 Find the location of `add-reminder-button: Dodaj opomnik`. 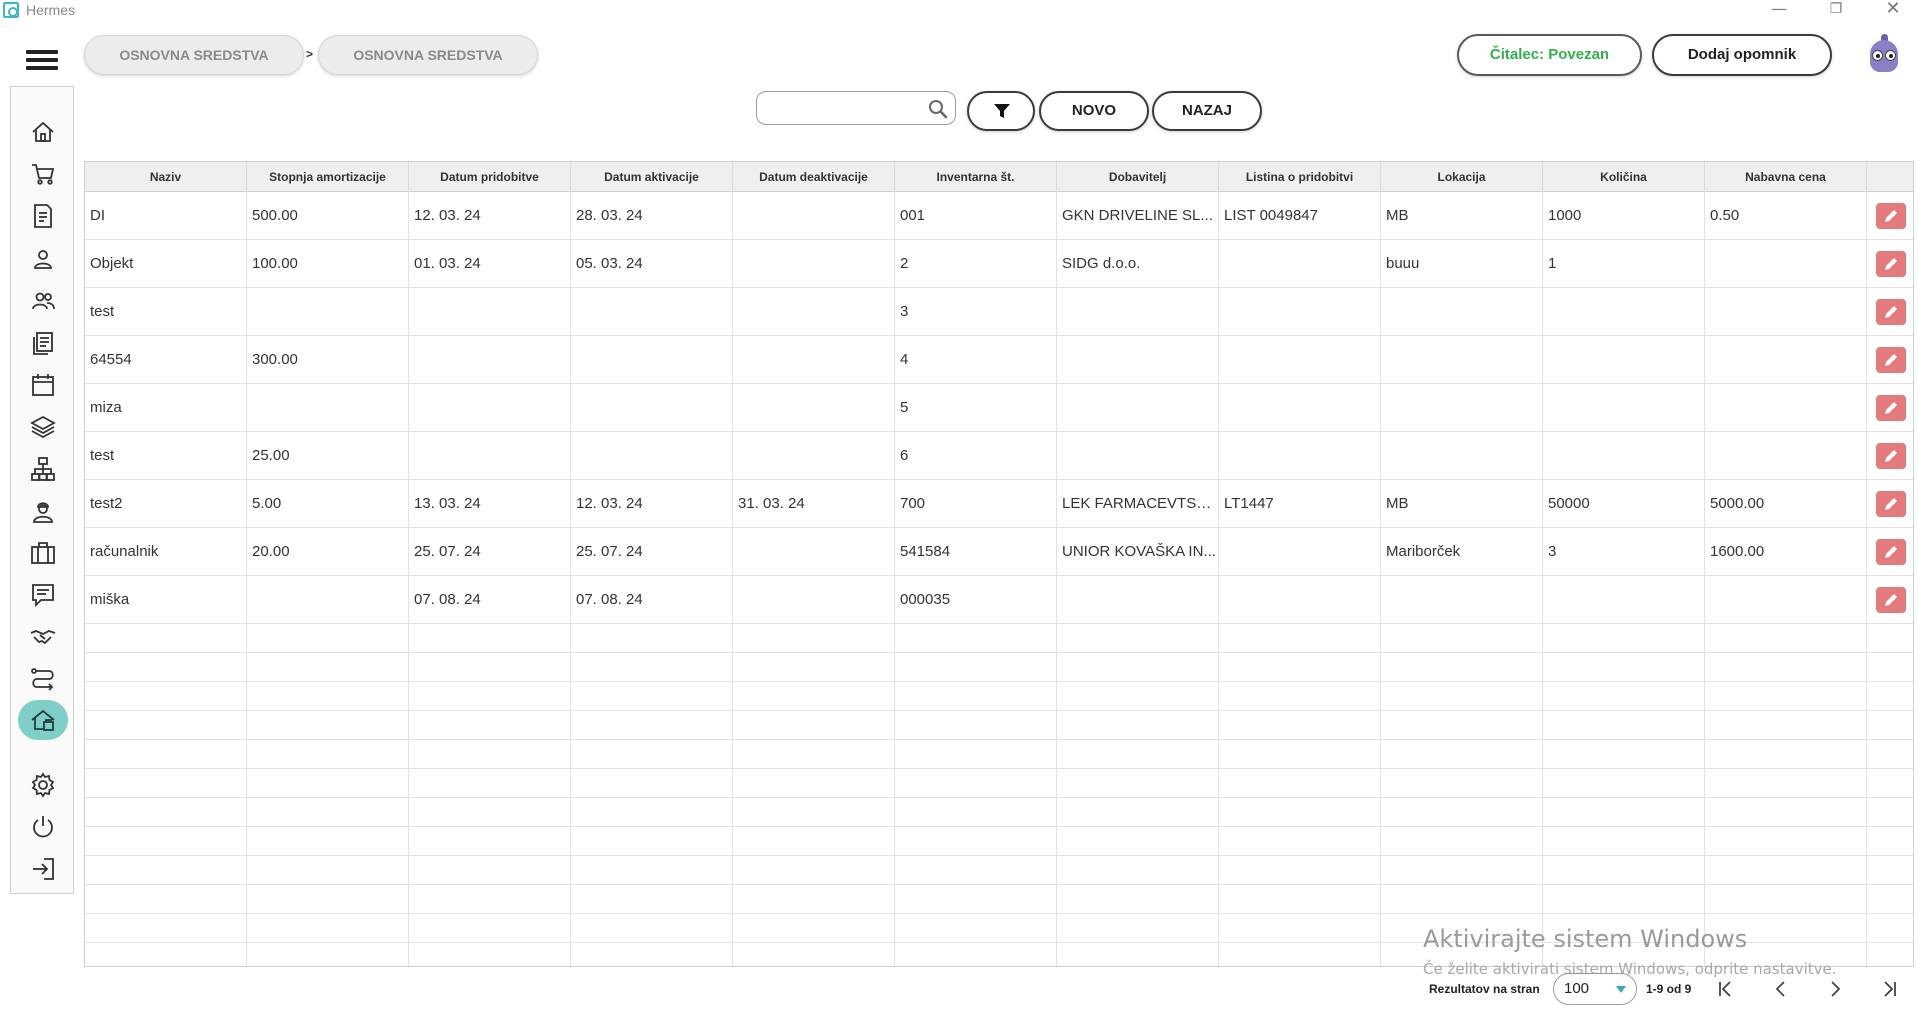

add-reminder-button: Dodaj opomnik is located at coordinates (1742, 55).